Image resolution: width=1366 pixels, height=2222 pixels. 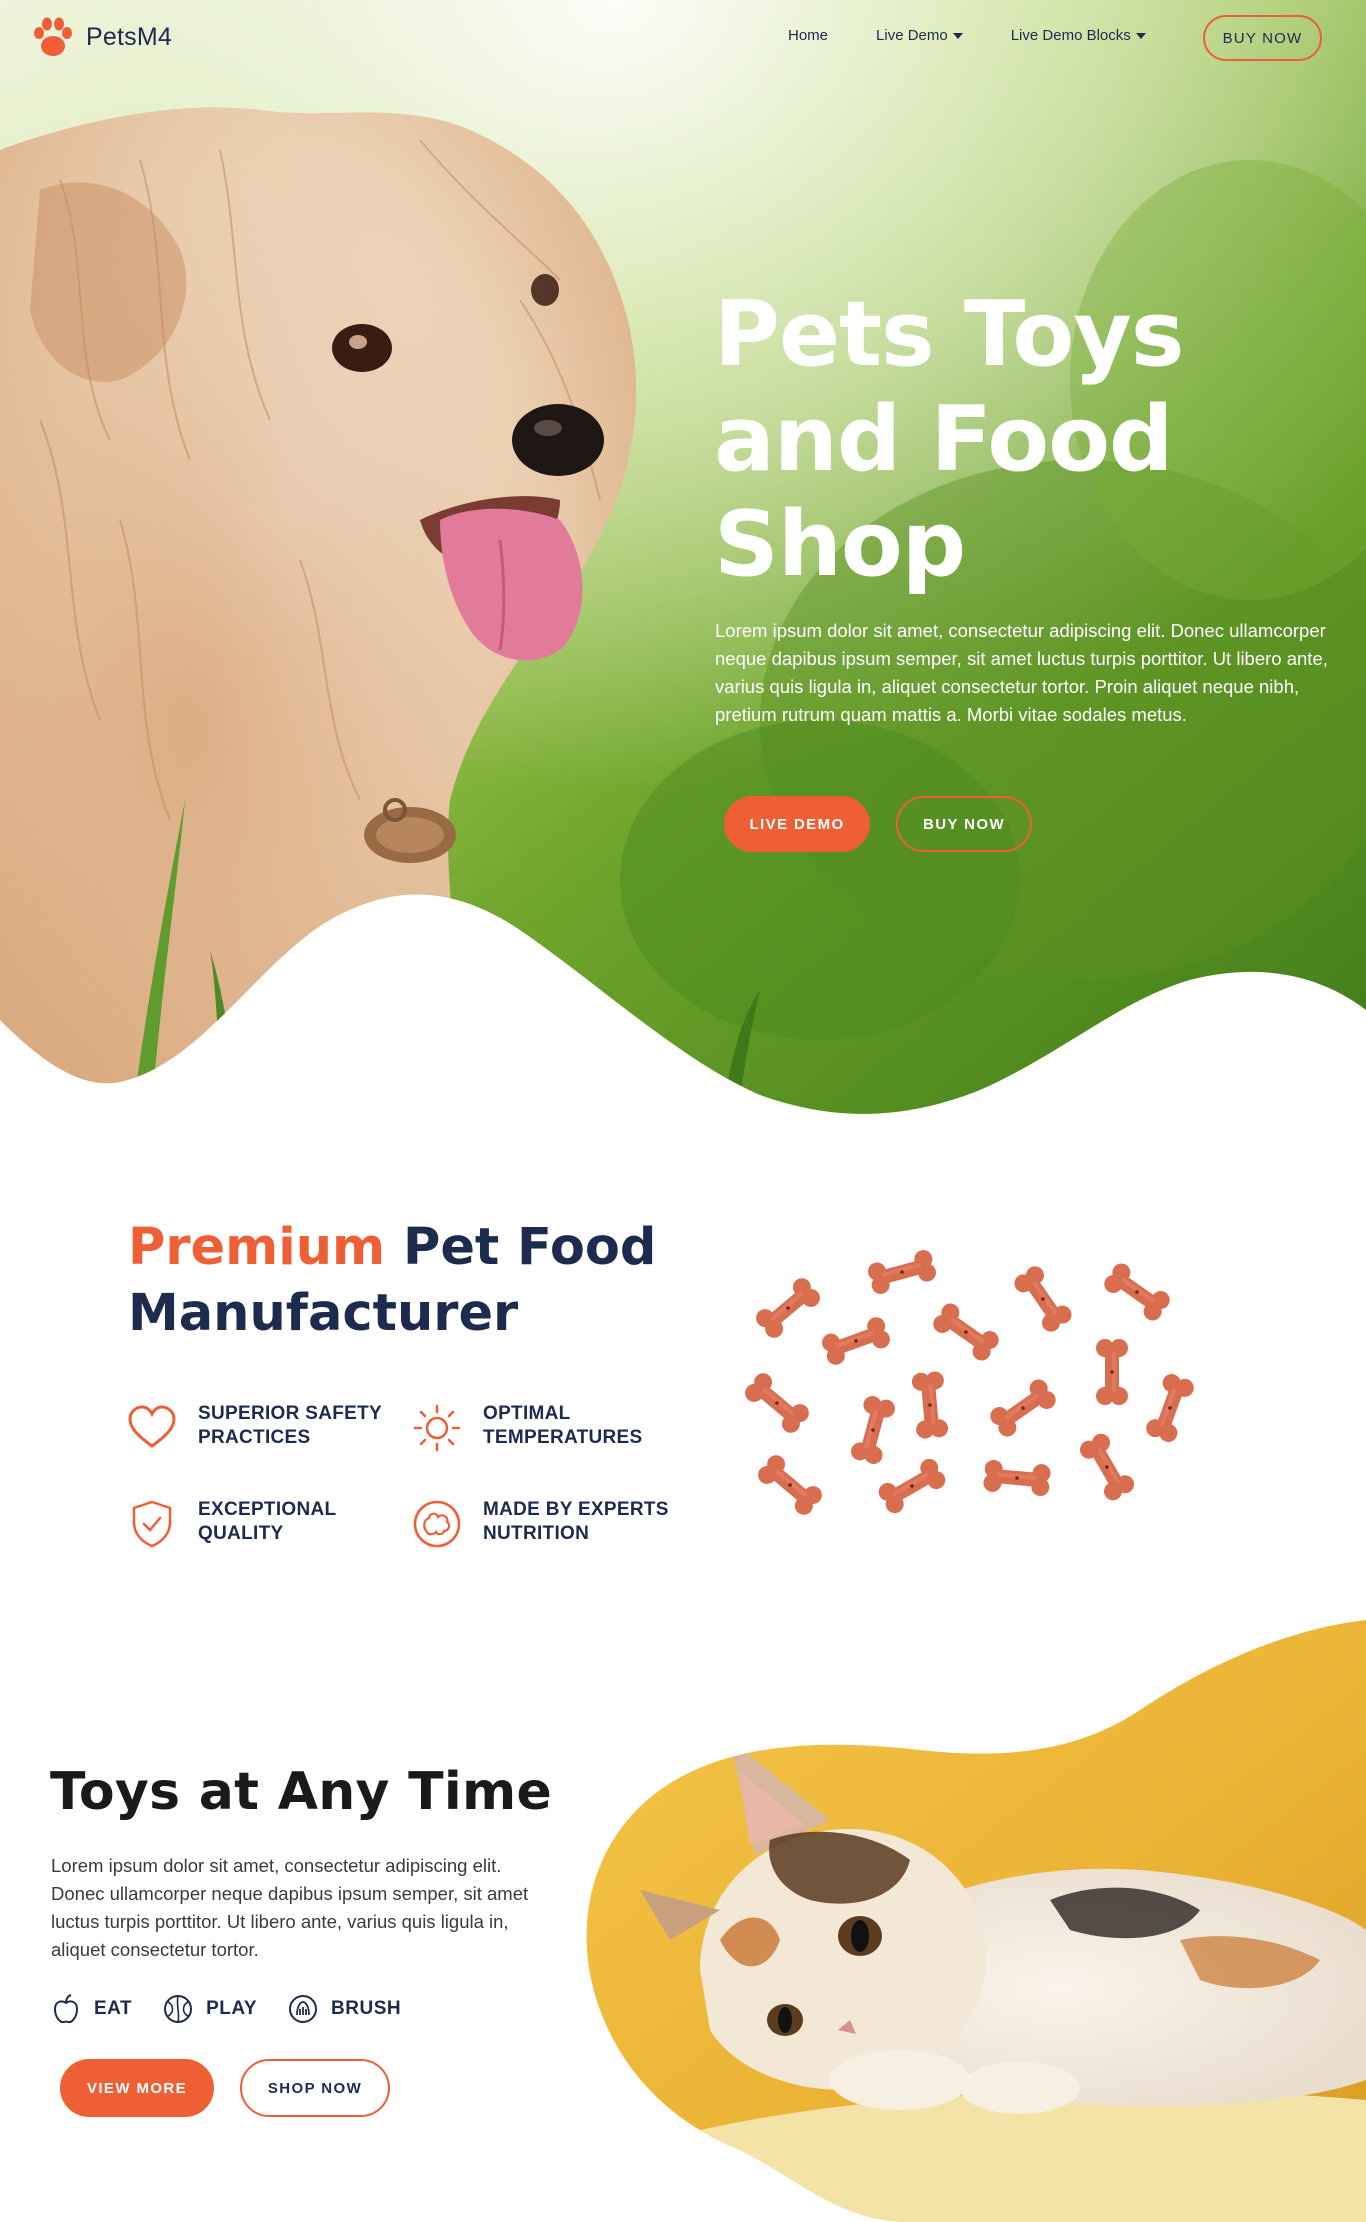 I want to click on premium-section-title: Premium Pet Food Manufacturer, so click(x=408, y=1281).